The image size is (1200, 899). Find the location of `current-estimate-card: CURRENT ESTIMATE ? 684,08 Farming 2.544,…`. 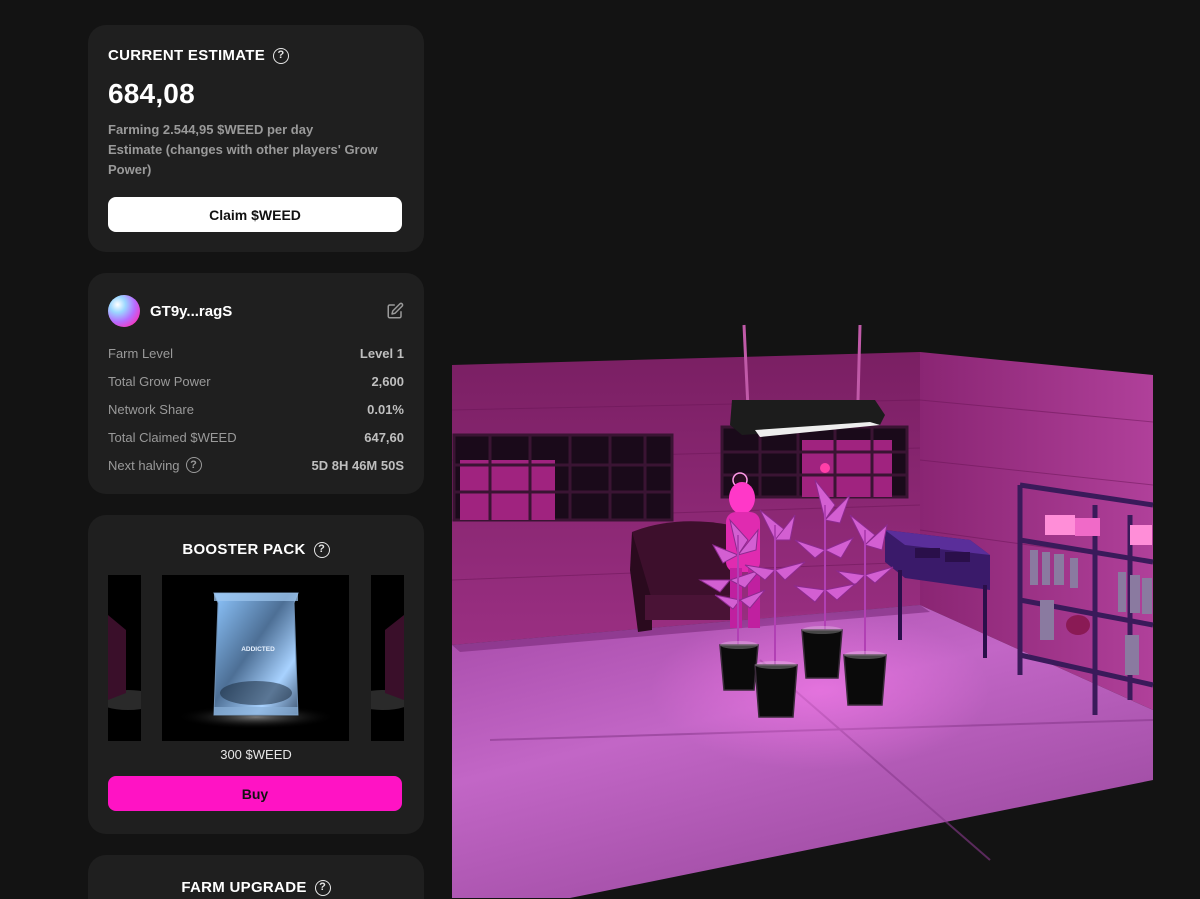

current-estimate-card: CURRENT ESTIMATE ? 684,08 Farming 2.544,… is located at coordinates (256, 138).